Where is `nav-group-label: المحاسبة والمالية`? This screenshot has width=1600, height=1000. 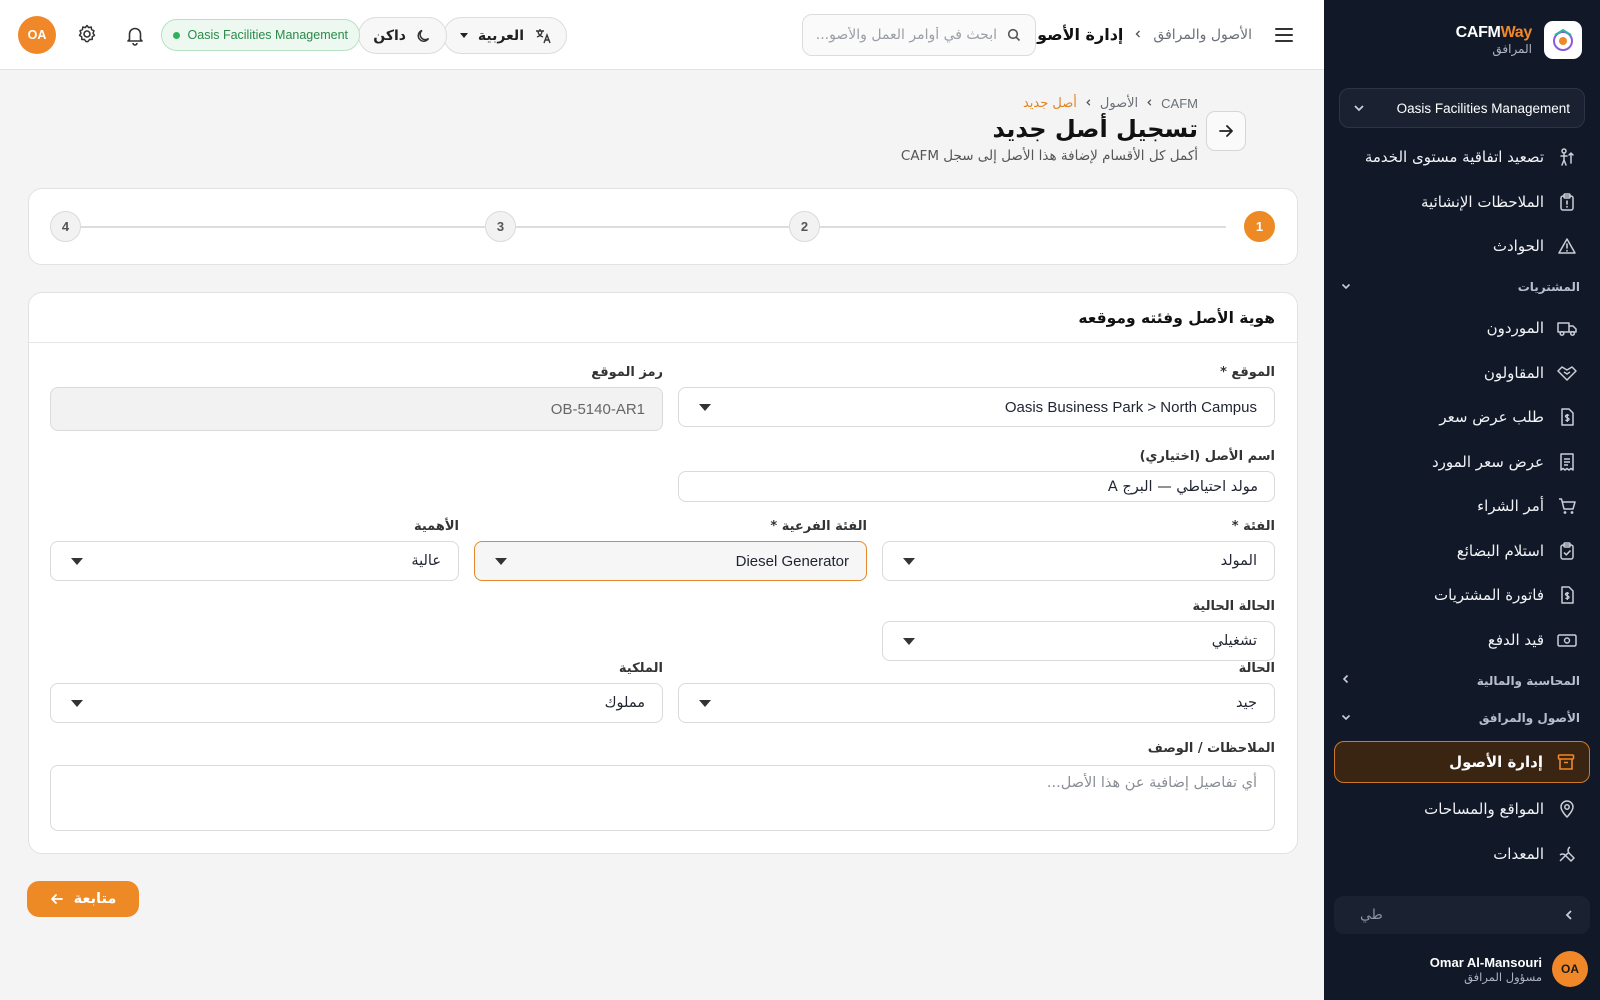
nav-group-label: المحاسبة والمالية is located at coordinates (1528, 680).